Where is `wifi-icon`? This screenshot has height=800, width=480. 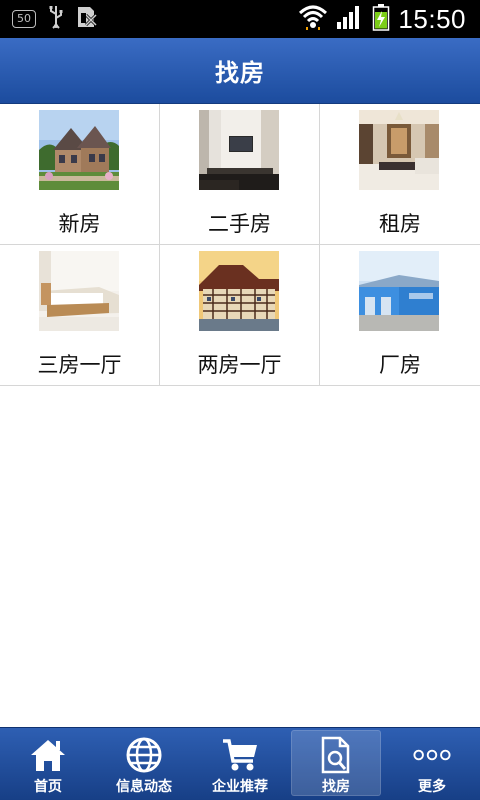 wifi-icon is located at coordinates (313, 19).